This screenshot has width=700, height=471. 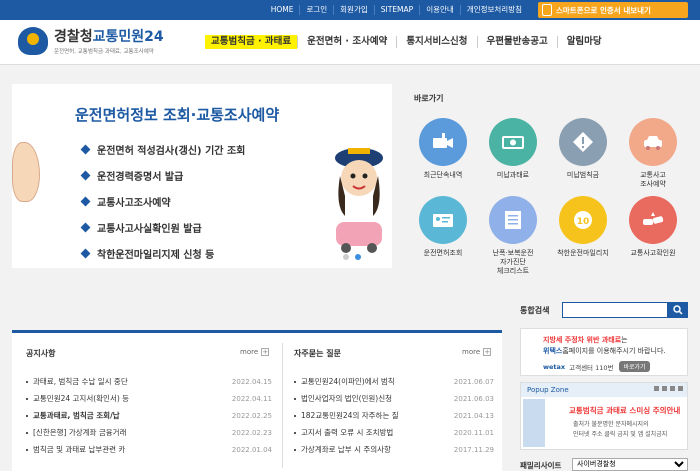 I want to click on faq-row: 법인사업자의 법인(민원)신청 2021.06.03, so click(x=394, y=398).